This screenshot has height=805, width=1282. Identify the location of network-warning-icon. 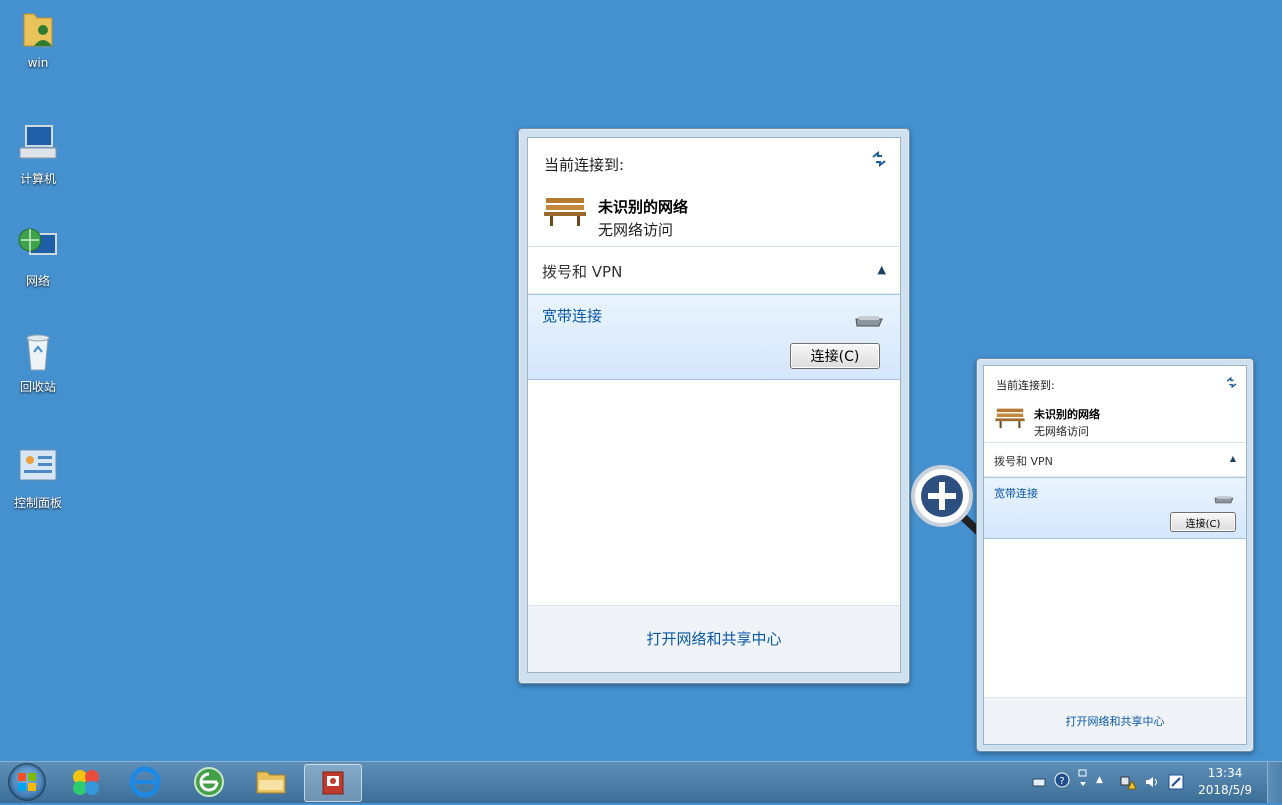
(1128, 782).